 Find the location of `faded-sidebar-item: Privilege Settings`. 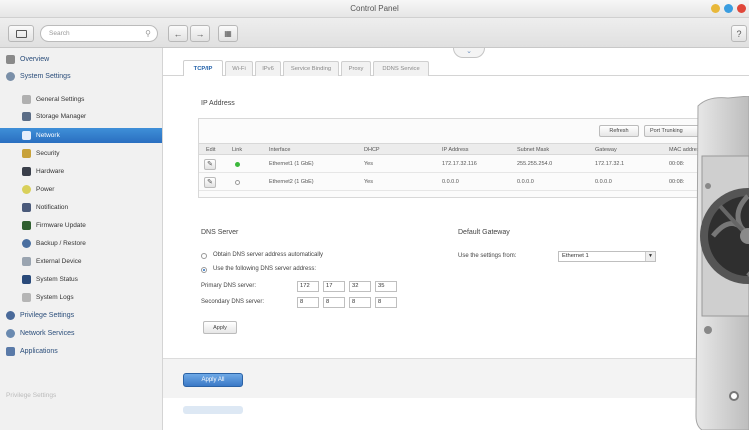

faded-sidebar-item: Privilege Settings is located at coordinates (31, 395).